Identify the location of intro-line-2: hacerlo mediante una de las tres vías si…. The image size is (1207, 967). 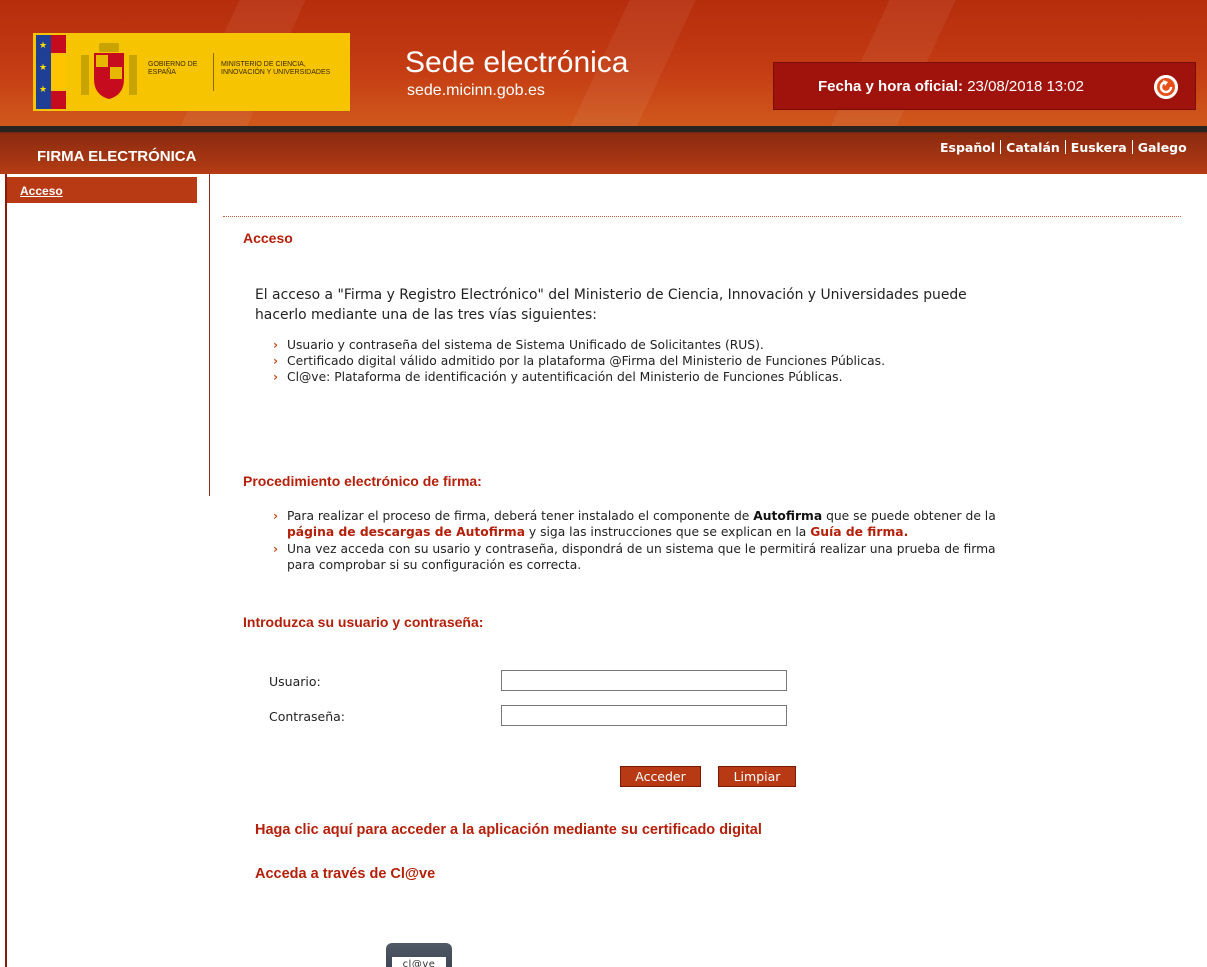
(426, 315).